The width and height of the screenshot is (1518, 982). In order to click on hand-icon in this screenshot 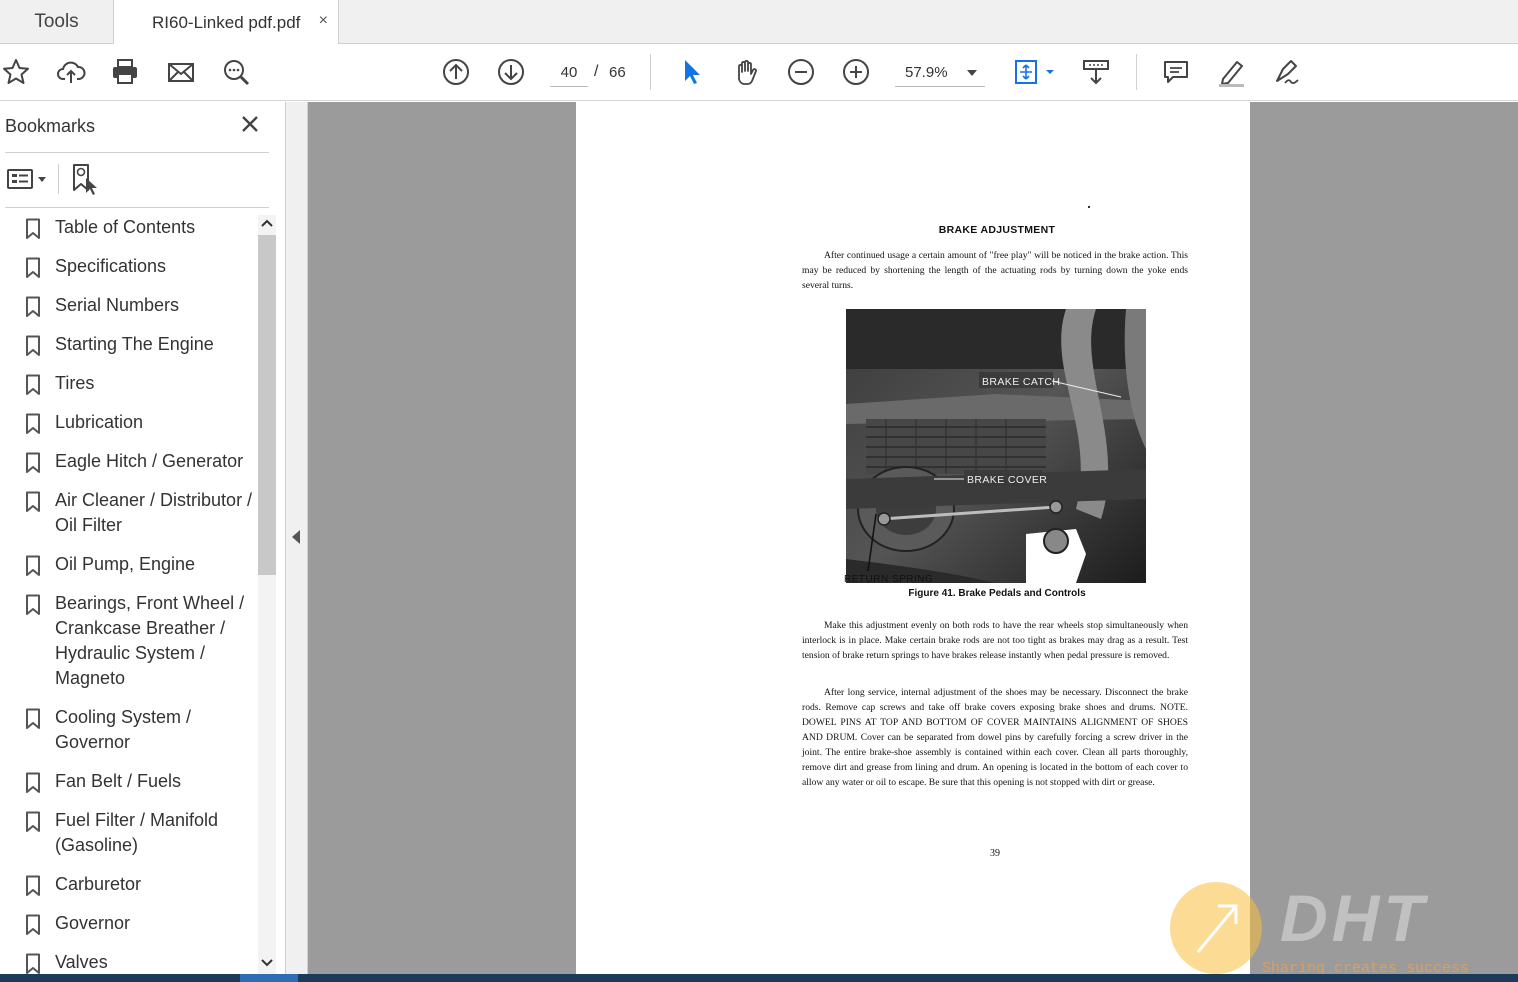, I will do `click(746, 72)`.